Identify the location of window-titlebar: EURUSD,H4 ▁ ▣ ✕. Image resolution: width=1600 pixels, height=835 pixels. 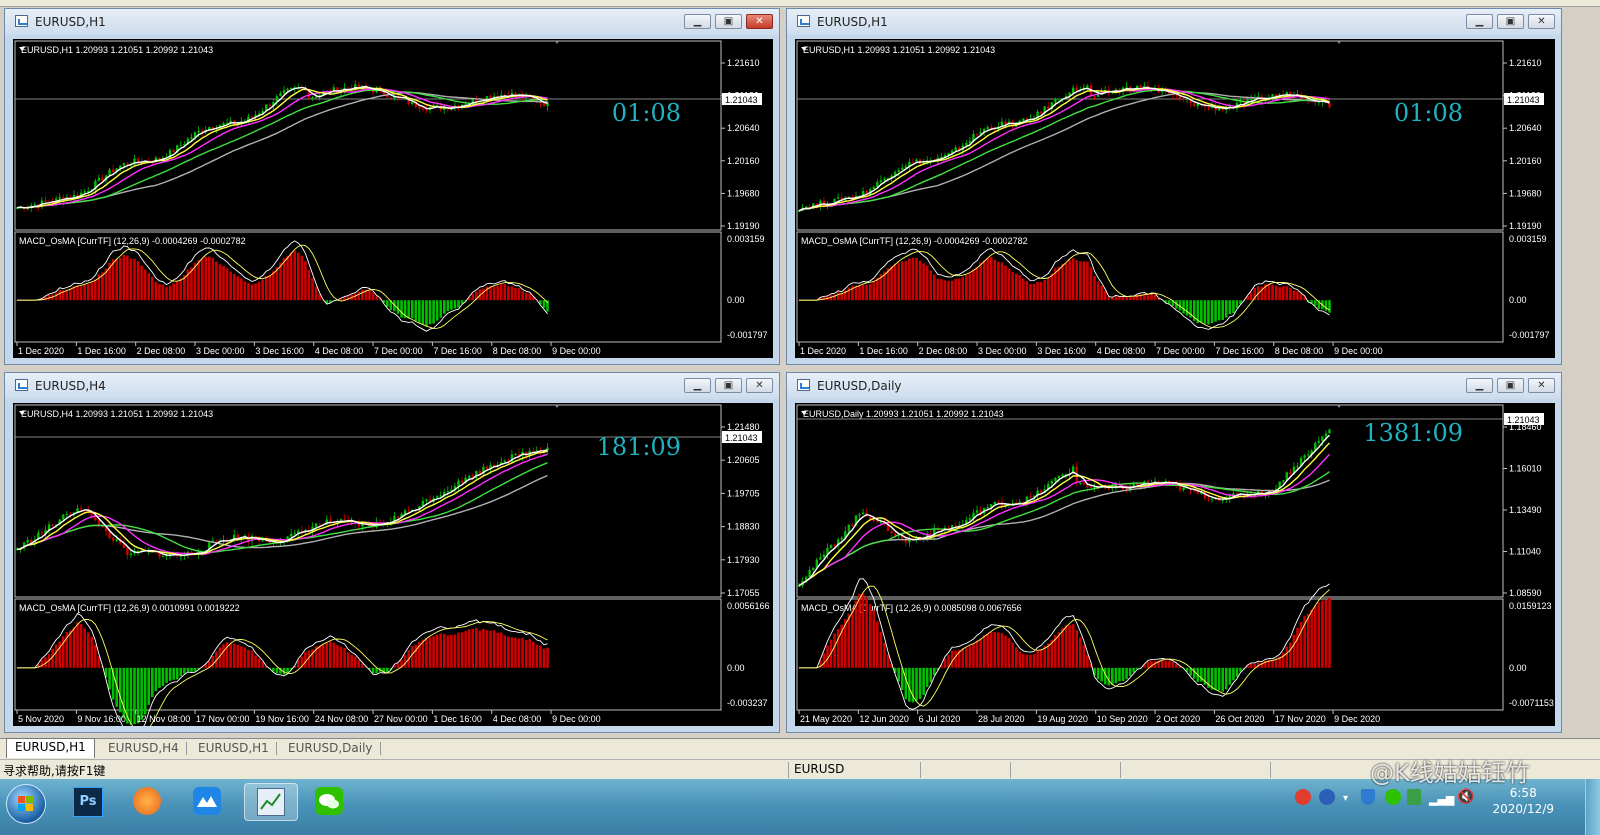
(392, 386).